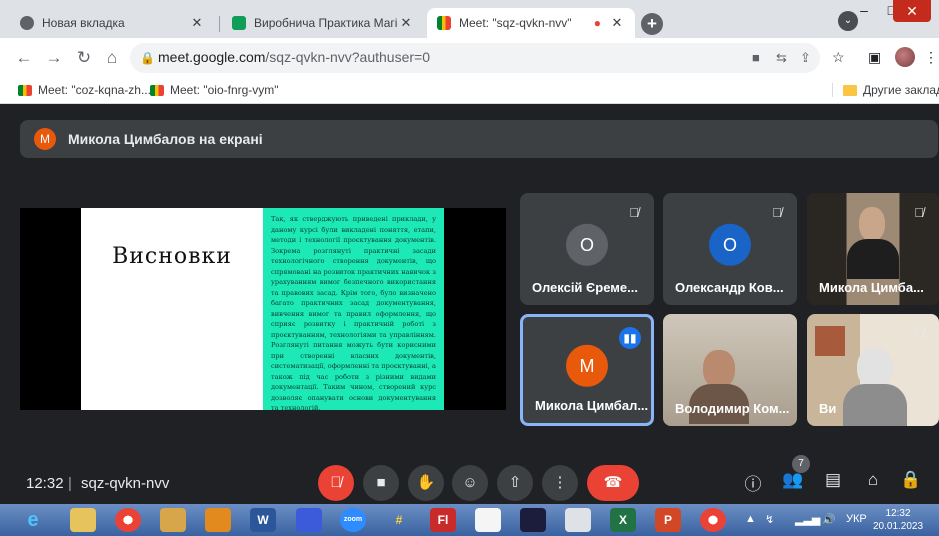 The width and height of the screenshot is (939, 536). Describe the element at coordinates (750, 519) in the screenshot. I see `tray-arrow-icon: ▲` at that location.